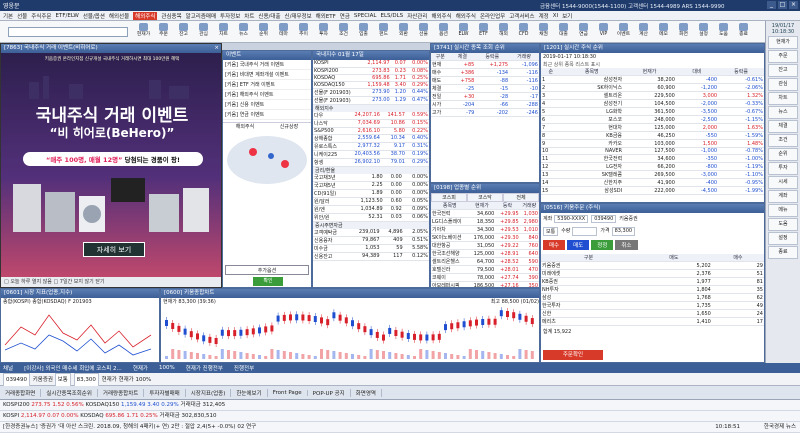 The width and height of the screenshot is (800, 433). What do you see at coordinates (485, 112) in the screenshot?
I see `table-row: 고가 -79 -202 -246` at bounding box center [485, 112].